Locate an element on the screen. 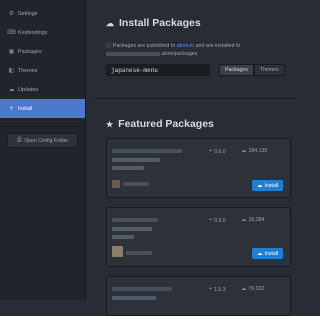 The width and height of the screenshot is (320, 316). sidebar-item-label: Keybindings is located at coordinates (33, 32).